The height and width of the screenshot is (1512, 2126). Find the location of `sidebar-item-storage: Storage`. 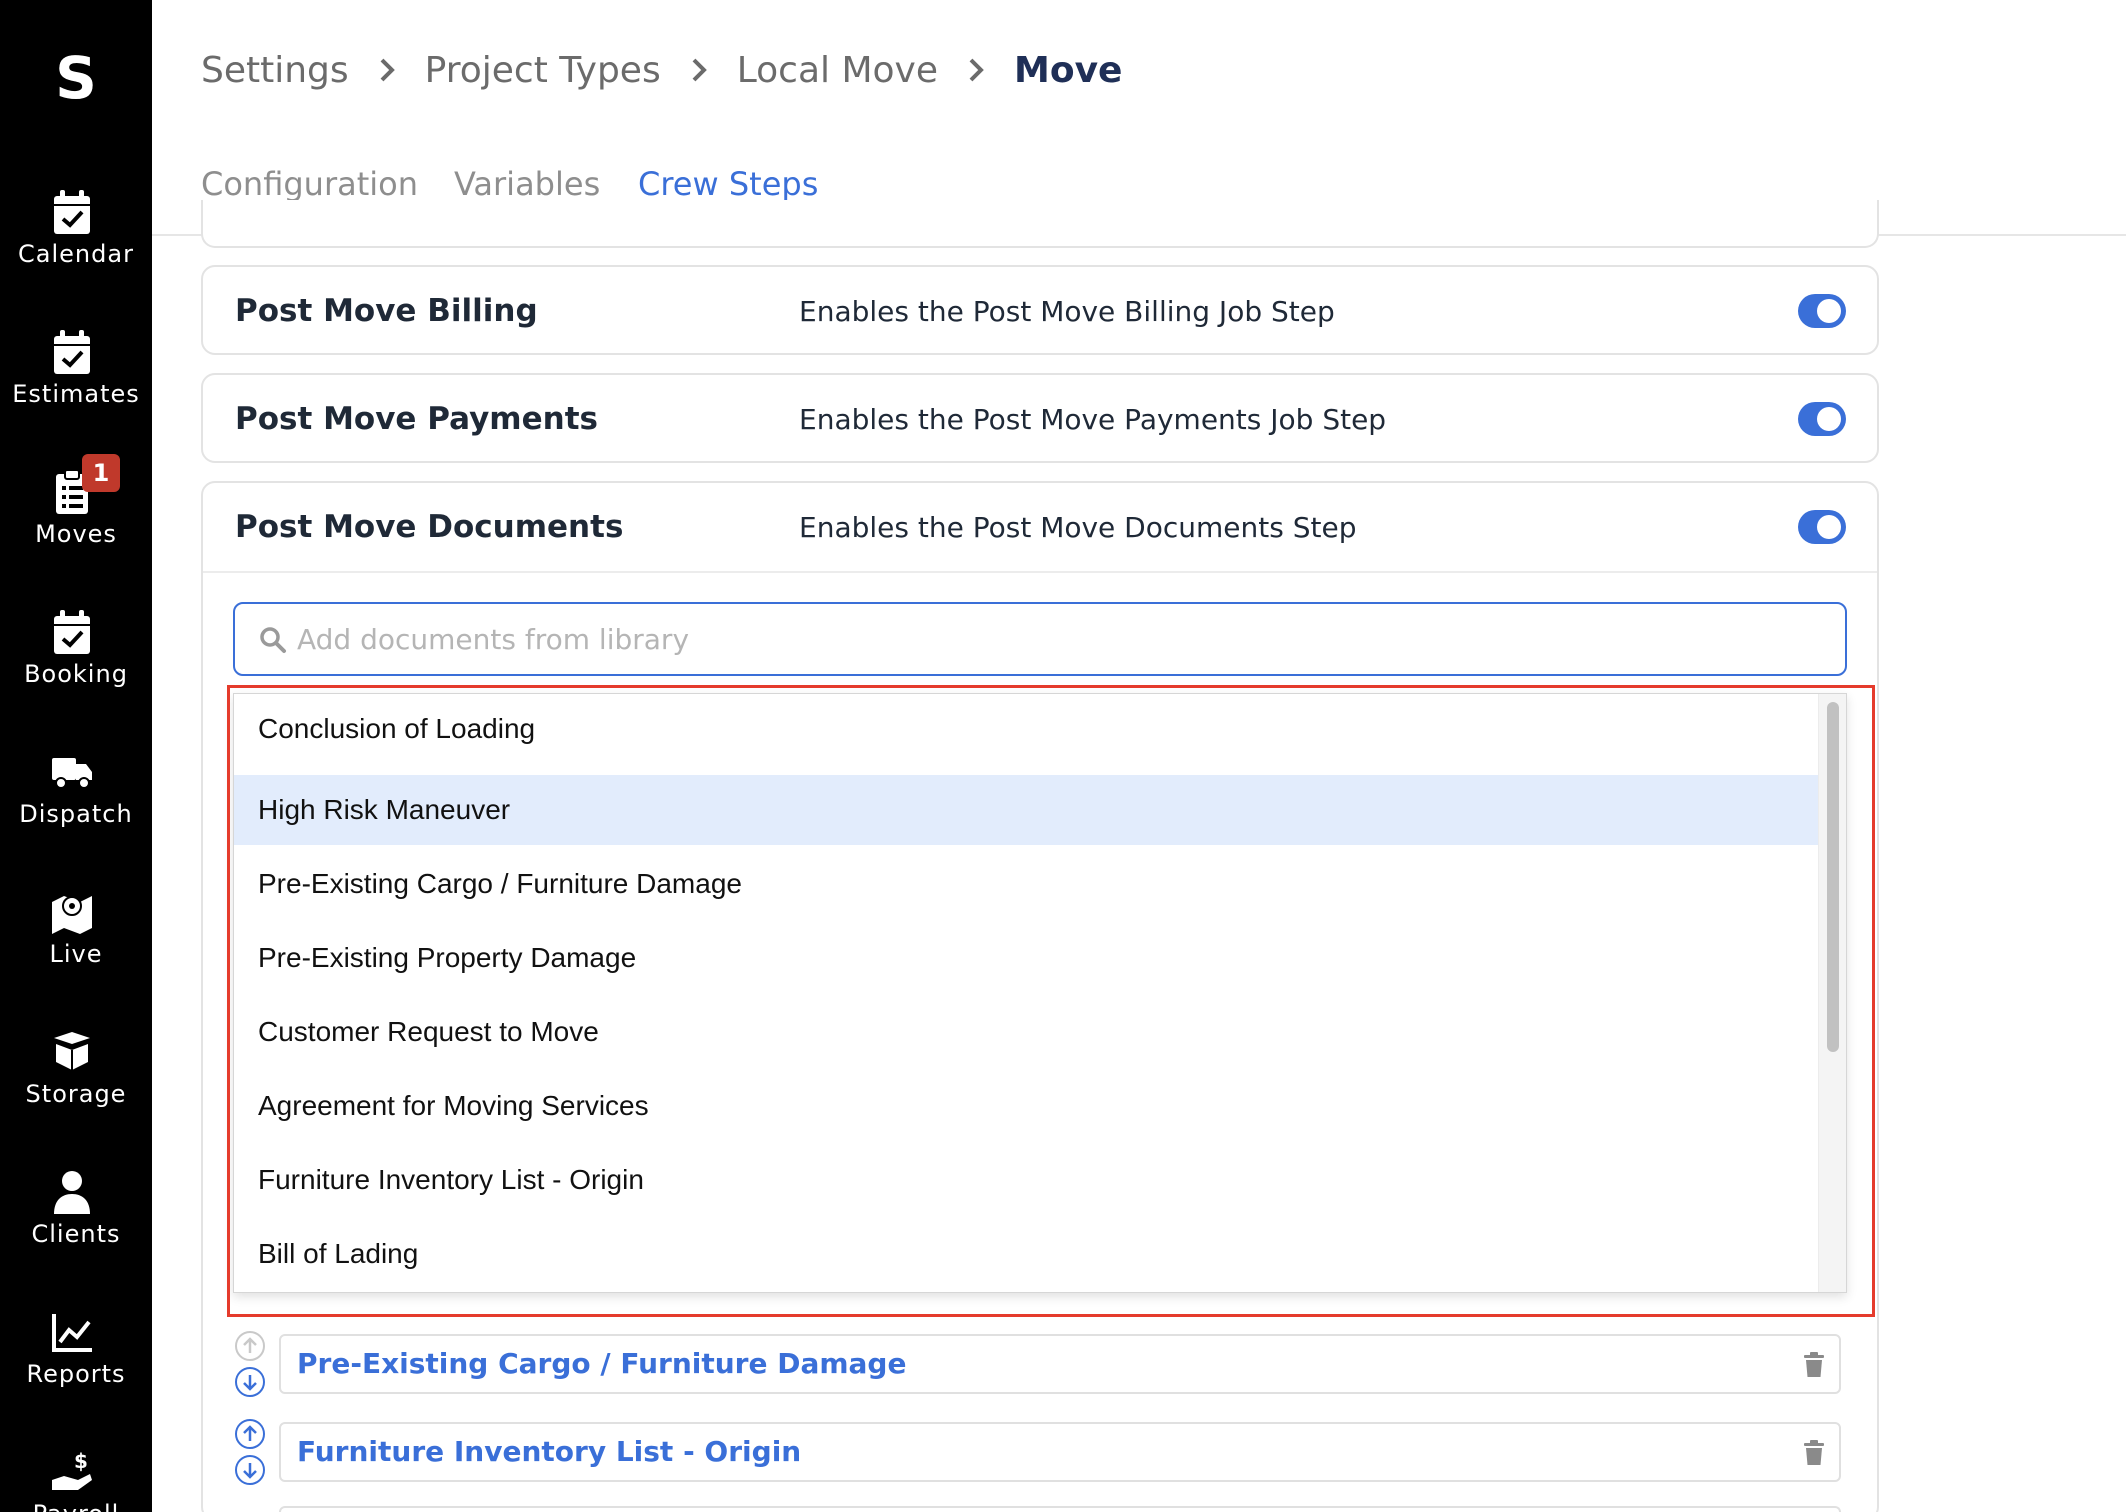

sidebar-item-storage: Storage is located at coordinates (76, 1085).